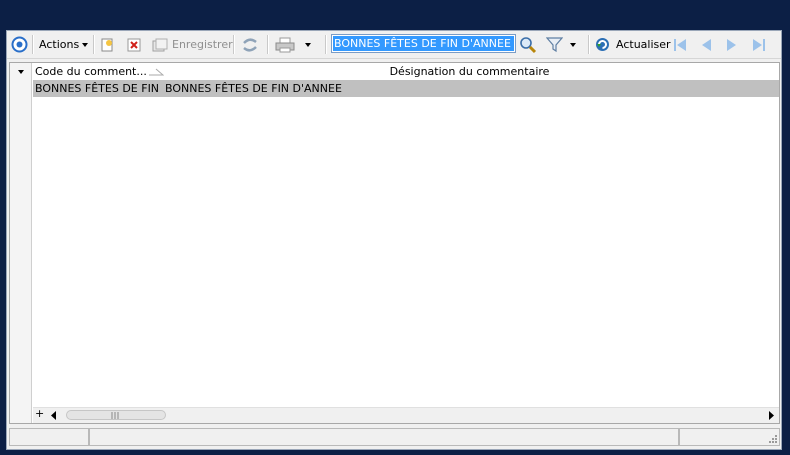 Image resolution: width=790 pixels, height=455 pixels. What do you see at coordinates (772, 438) in the screenshot?
I see `resize-grip-icon` at bounding box center [772, 438].